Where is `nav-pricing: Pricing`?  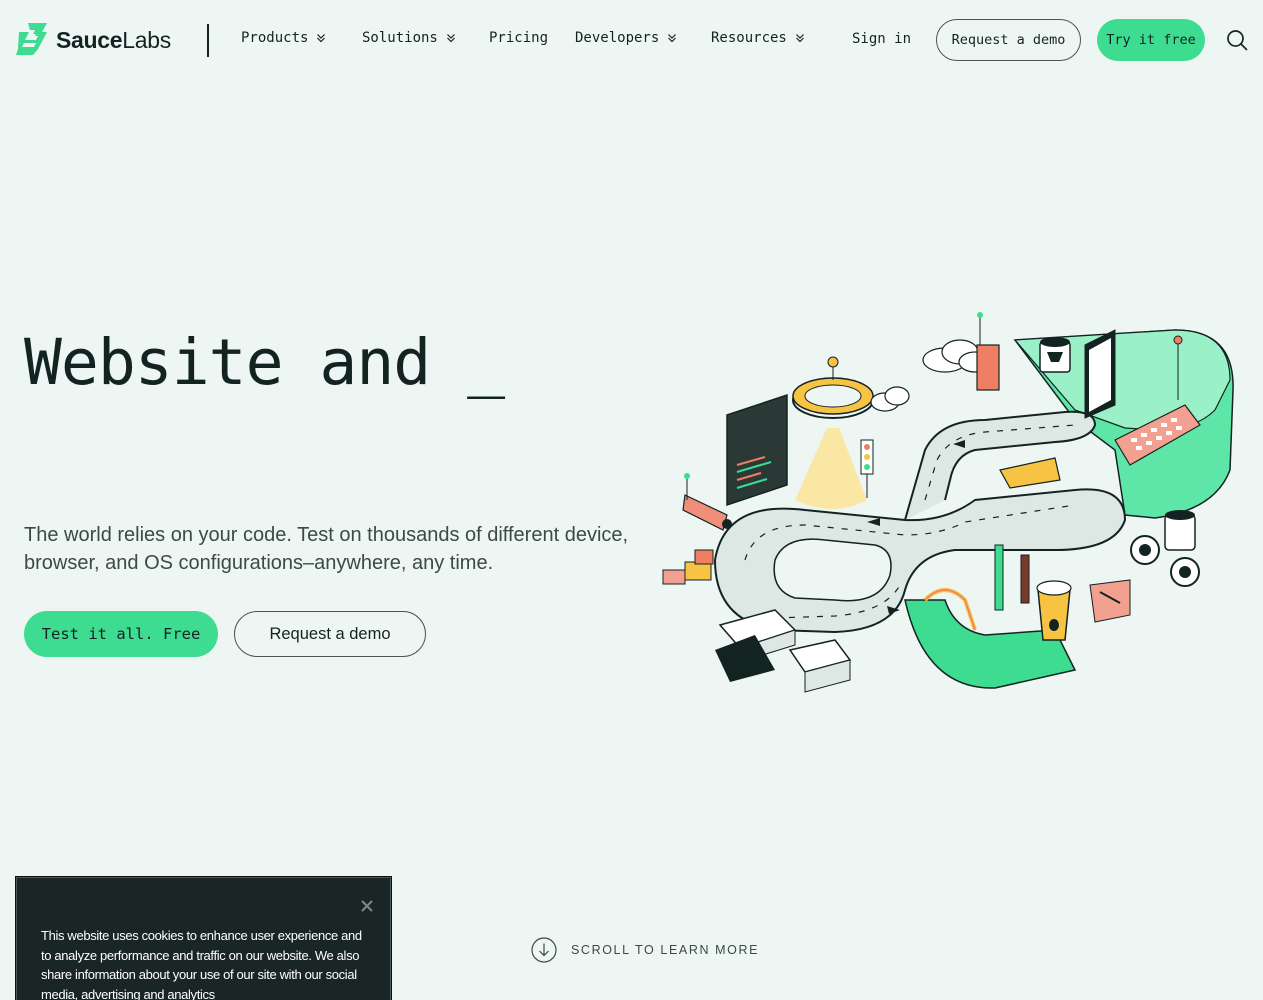
nav-pricing: Pricing is located at coordinates (518, 38).